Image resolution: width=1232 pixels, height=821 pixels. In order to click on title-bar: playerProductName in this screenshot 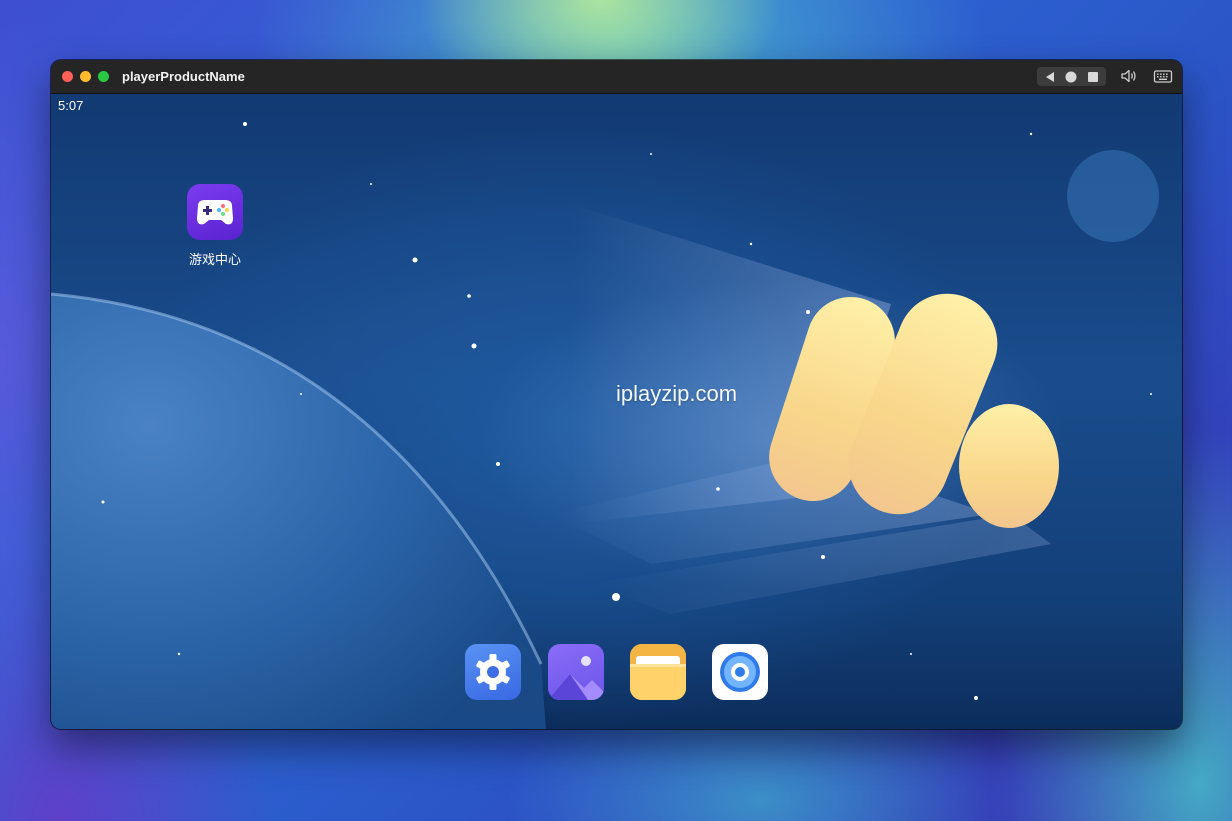, I will do `click(616, 77)`.